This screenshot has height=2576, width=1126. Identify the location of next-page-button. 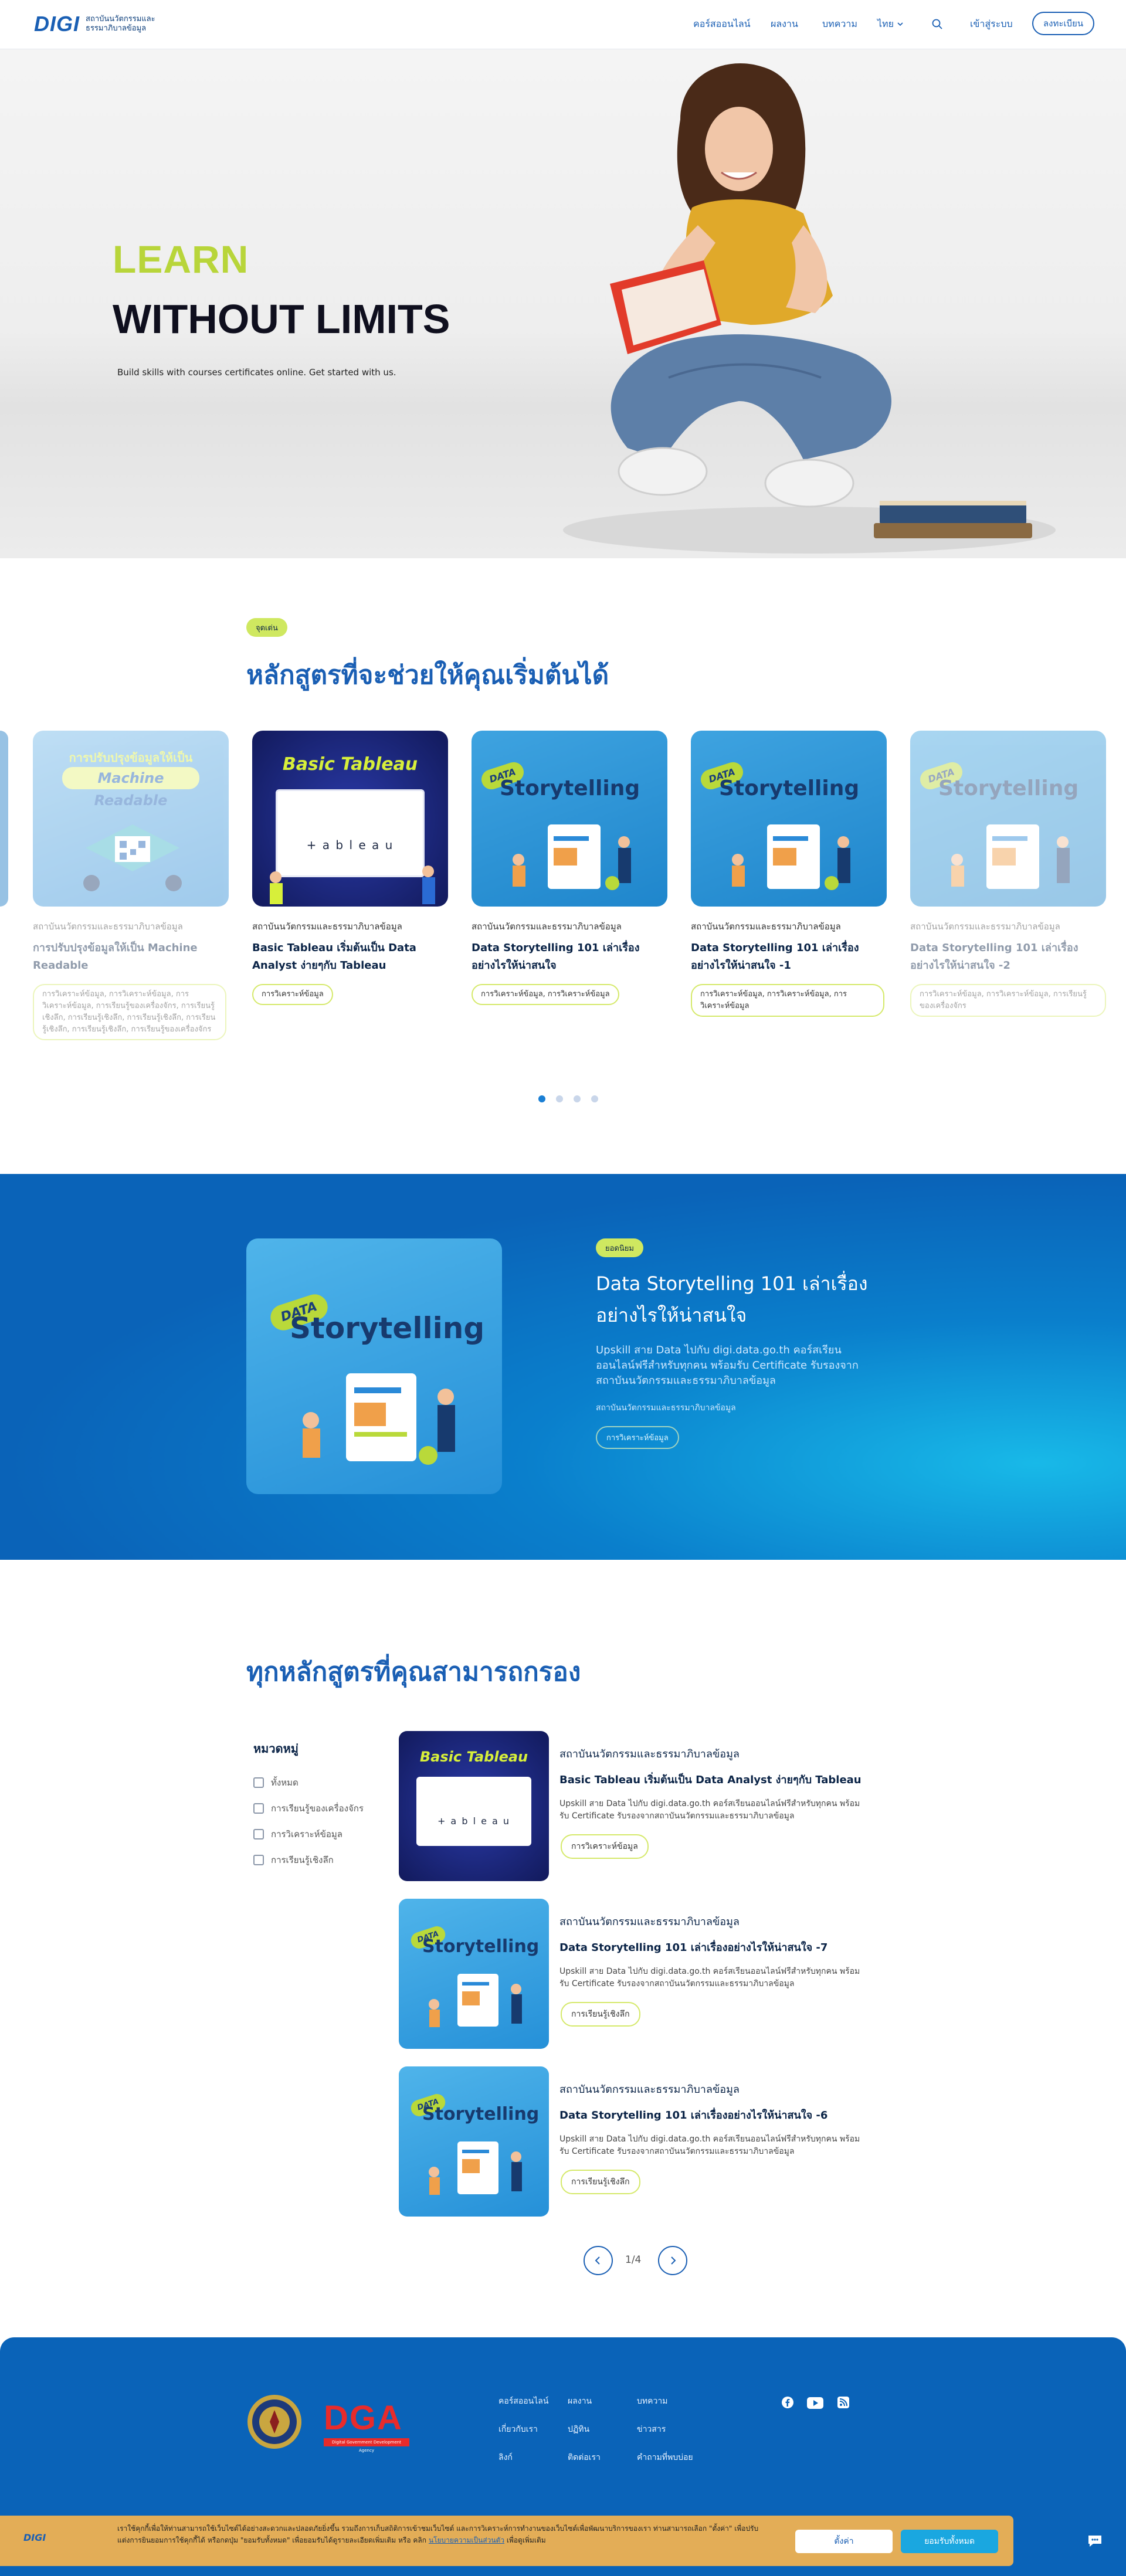
(672, 2260).